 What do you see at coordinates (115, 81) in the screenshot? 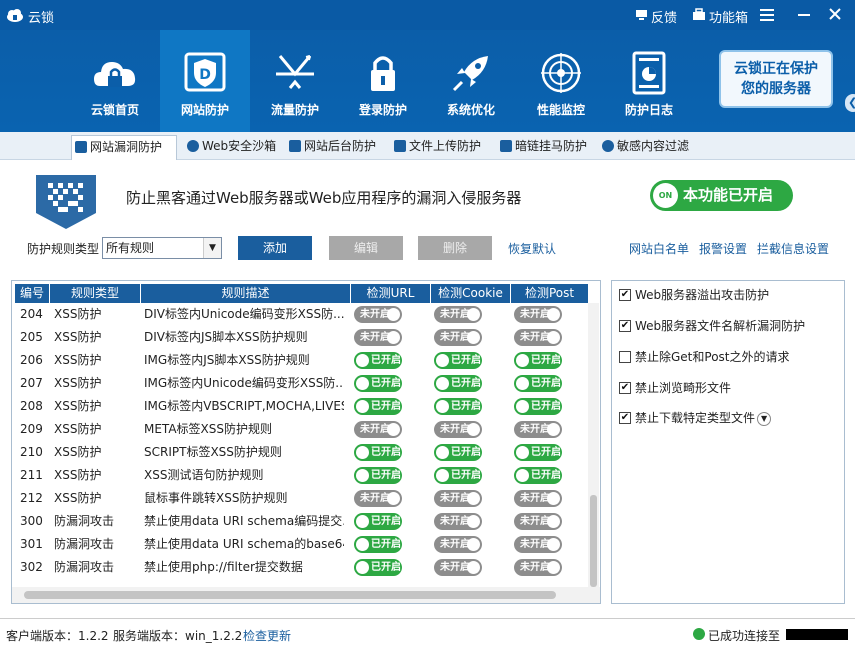
I see `nav-item-home: 云锁首页` at bounding box center [115, 81].